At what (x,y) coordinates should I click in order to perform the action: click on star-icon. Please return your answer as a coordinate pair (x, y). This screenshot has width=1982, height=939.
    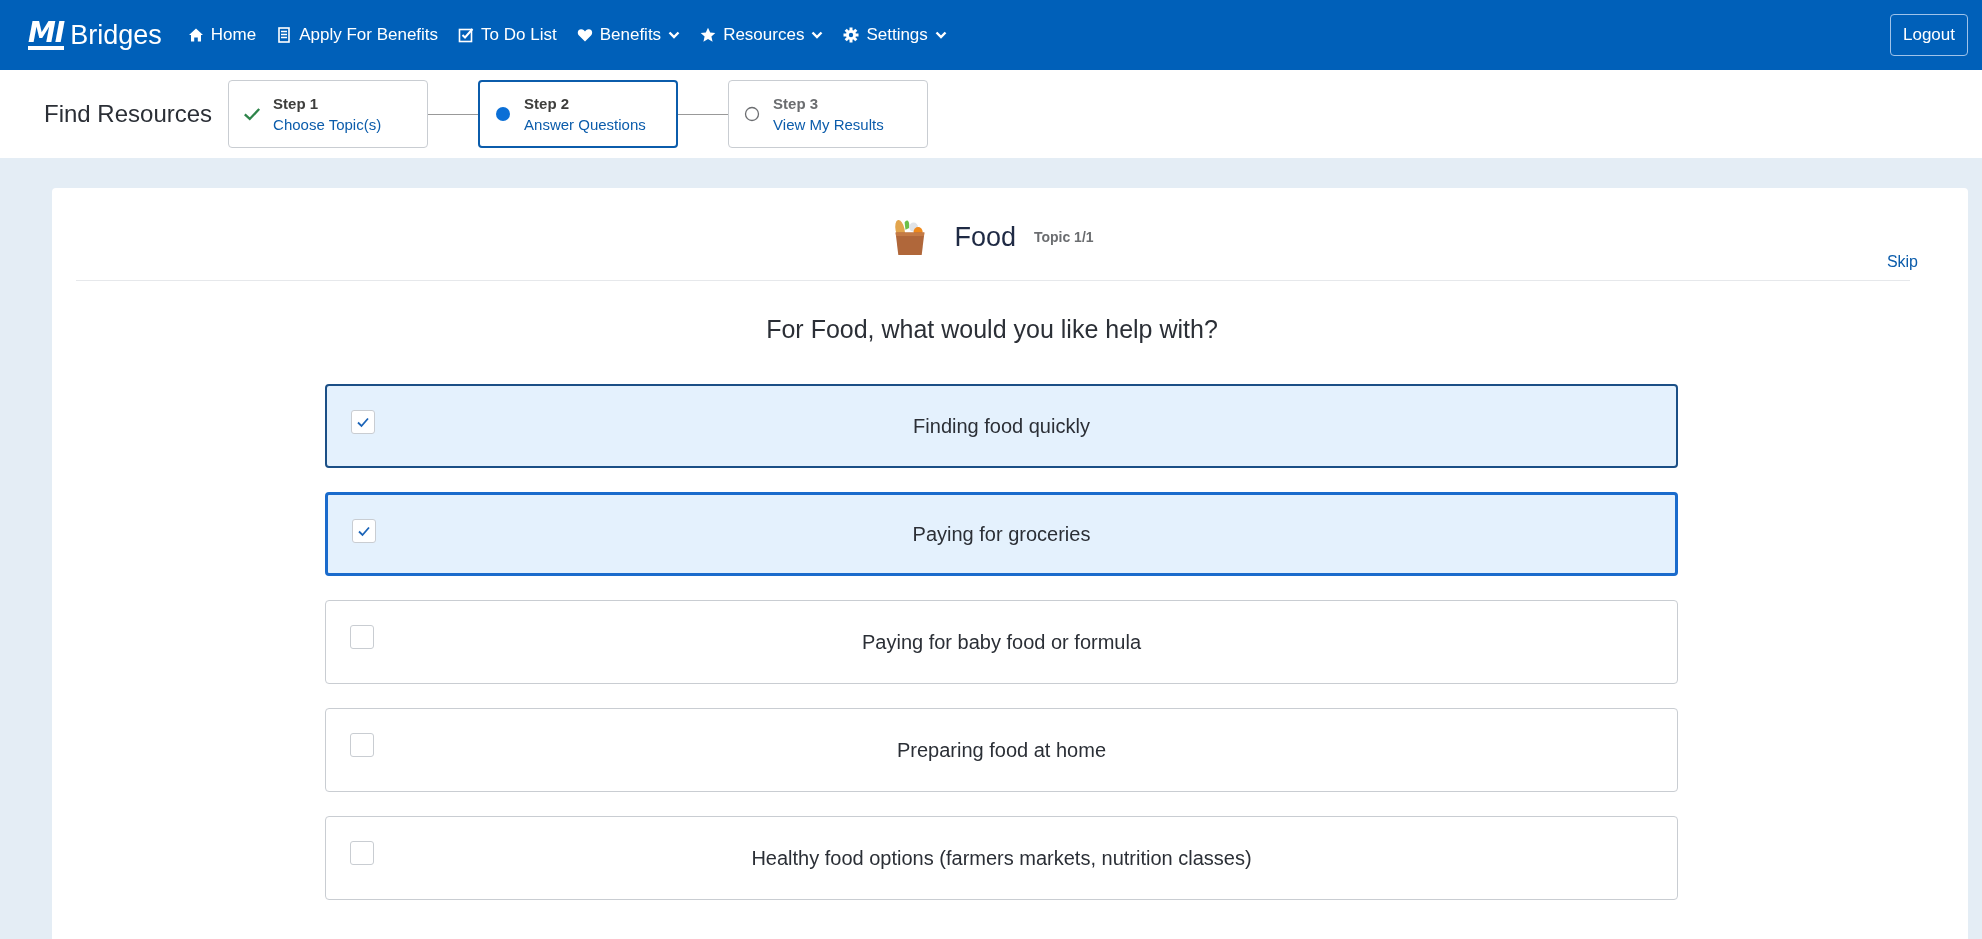
    Looking at the image, I should click on (708, 35).